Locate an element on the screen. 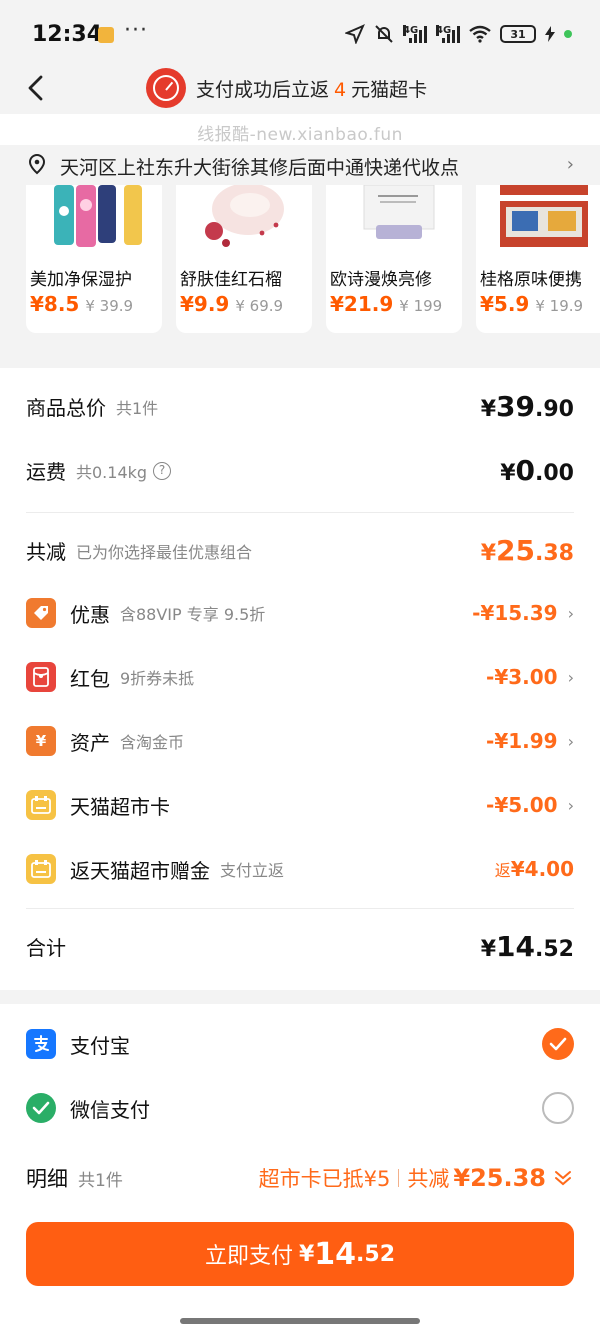  cashback-label: 返天猫超市赠金 is located at coordinates (140, 870).